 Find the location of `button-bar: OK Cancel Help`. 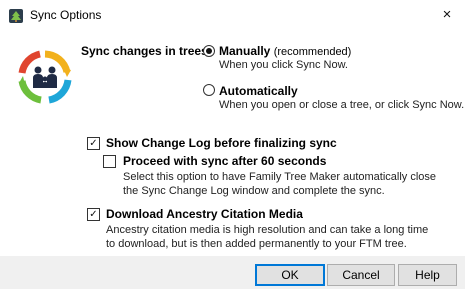

button-bar: OK Cancel Help is located at coordinates (232, 272).